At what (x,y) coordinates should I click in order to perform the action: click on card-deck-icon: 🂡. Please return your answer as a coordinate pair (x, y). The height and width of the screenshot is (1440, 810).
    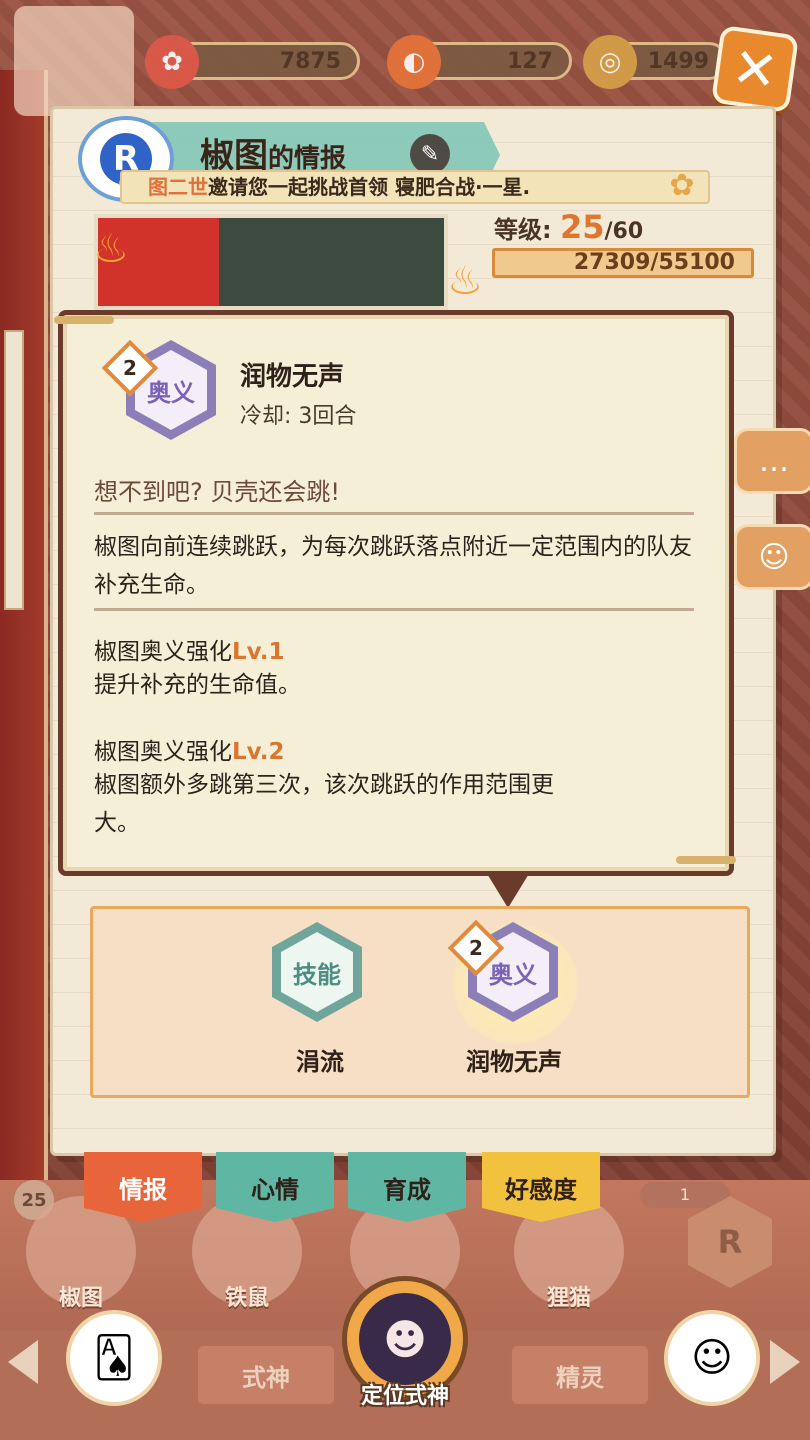
    Looking at the image, I should click on (114, 1358).